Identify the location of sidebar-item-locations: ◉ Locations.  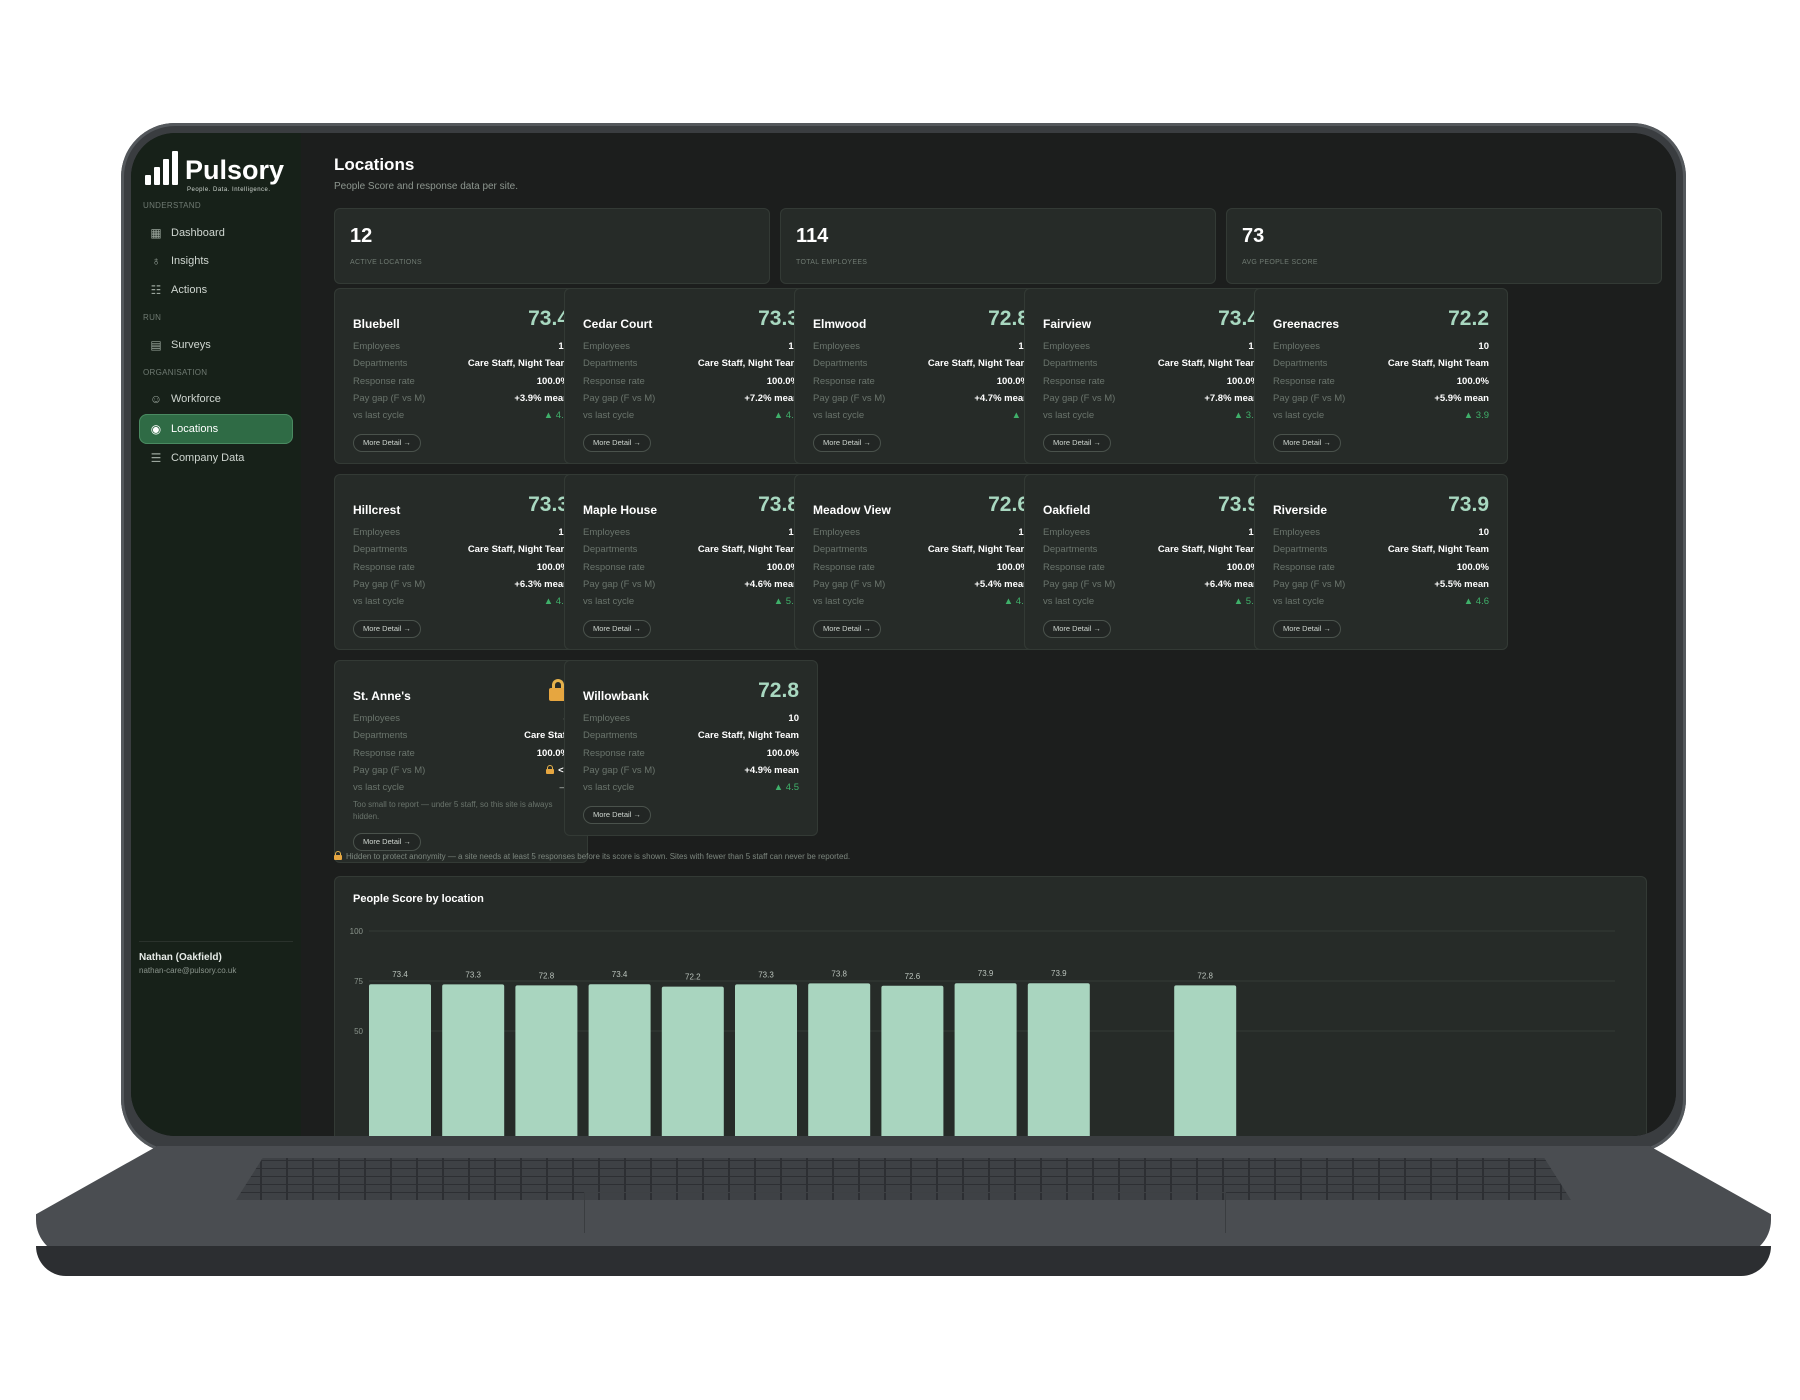
(216, 429).